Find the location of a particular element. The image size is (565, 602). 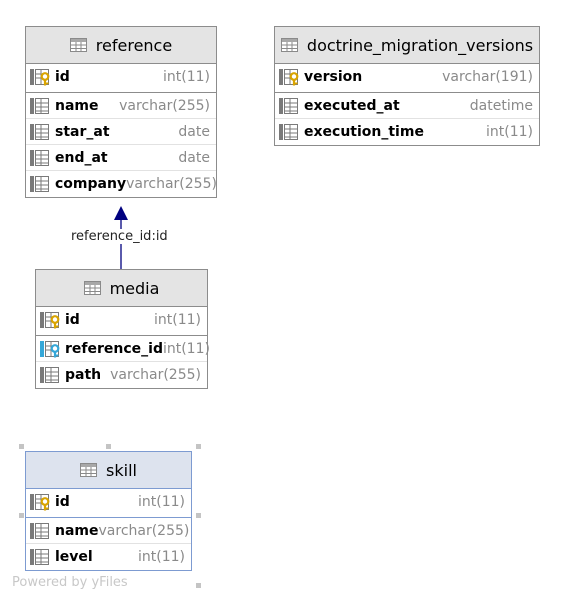

table-header: doctrine_migration_versions is located at coordinates (407, 45).